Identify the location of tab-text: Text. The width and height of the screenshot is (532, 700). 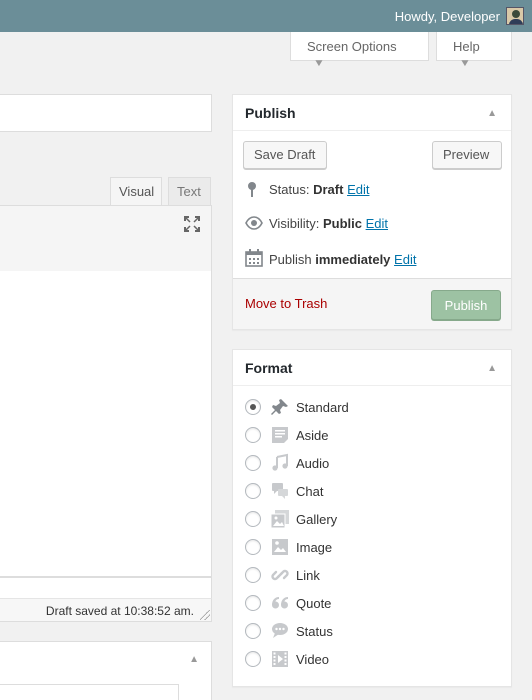
(189, 191).